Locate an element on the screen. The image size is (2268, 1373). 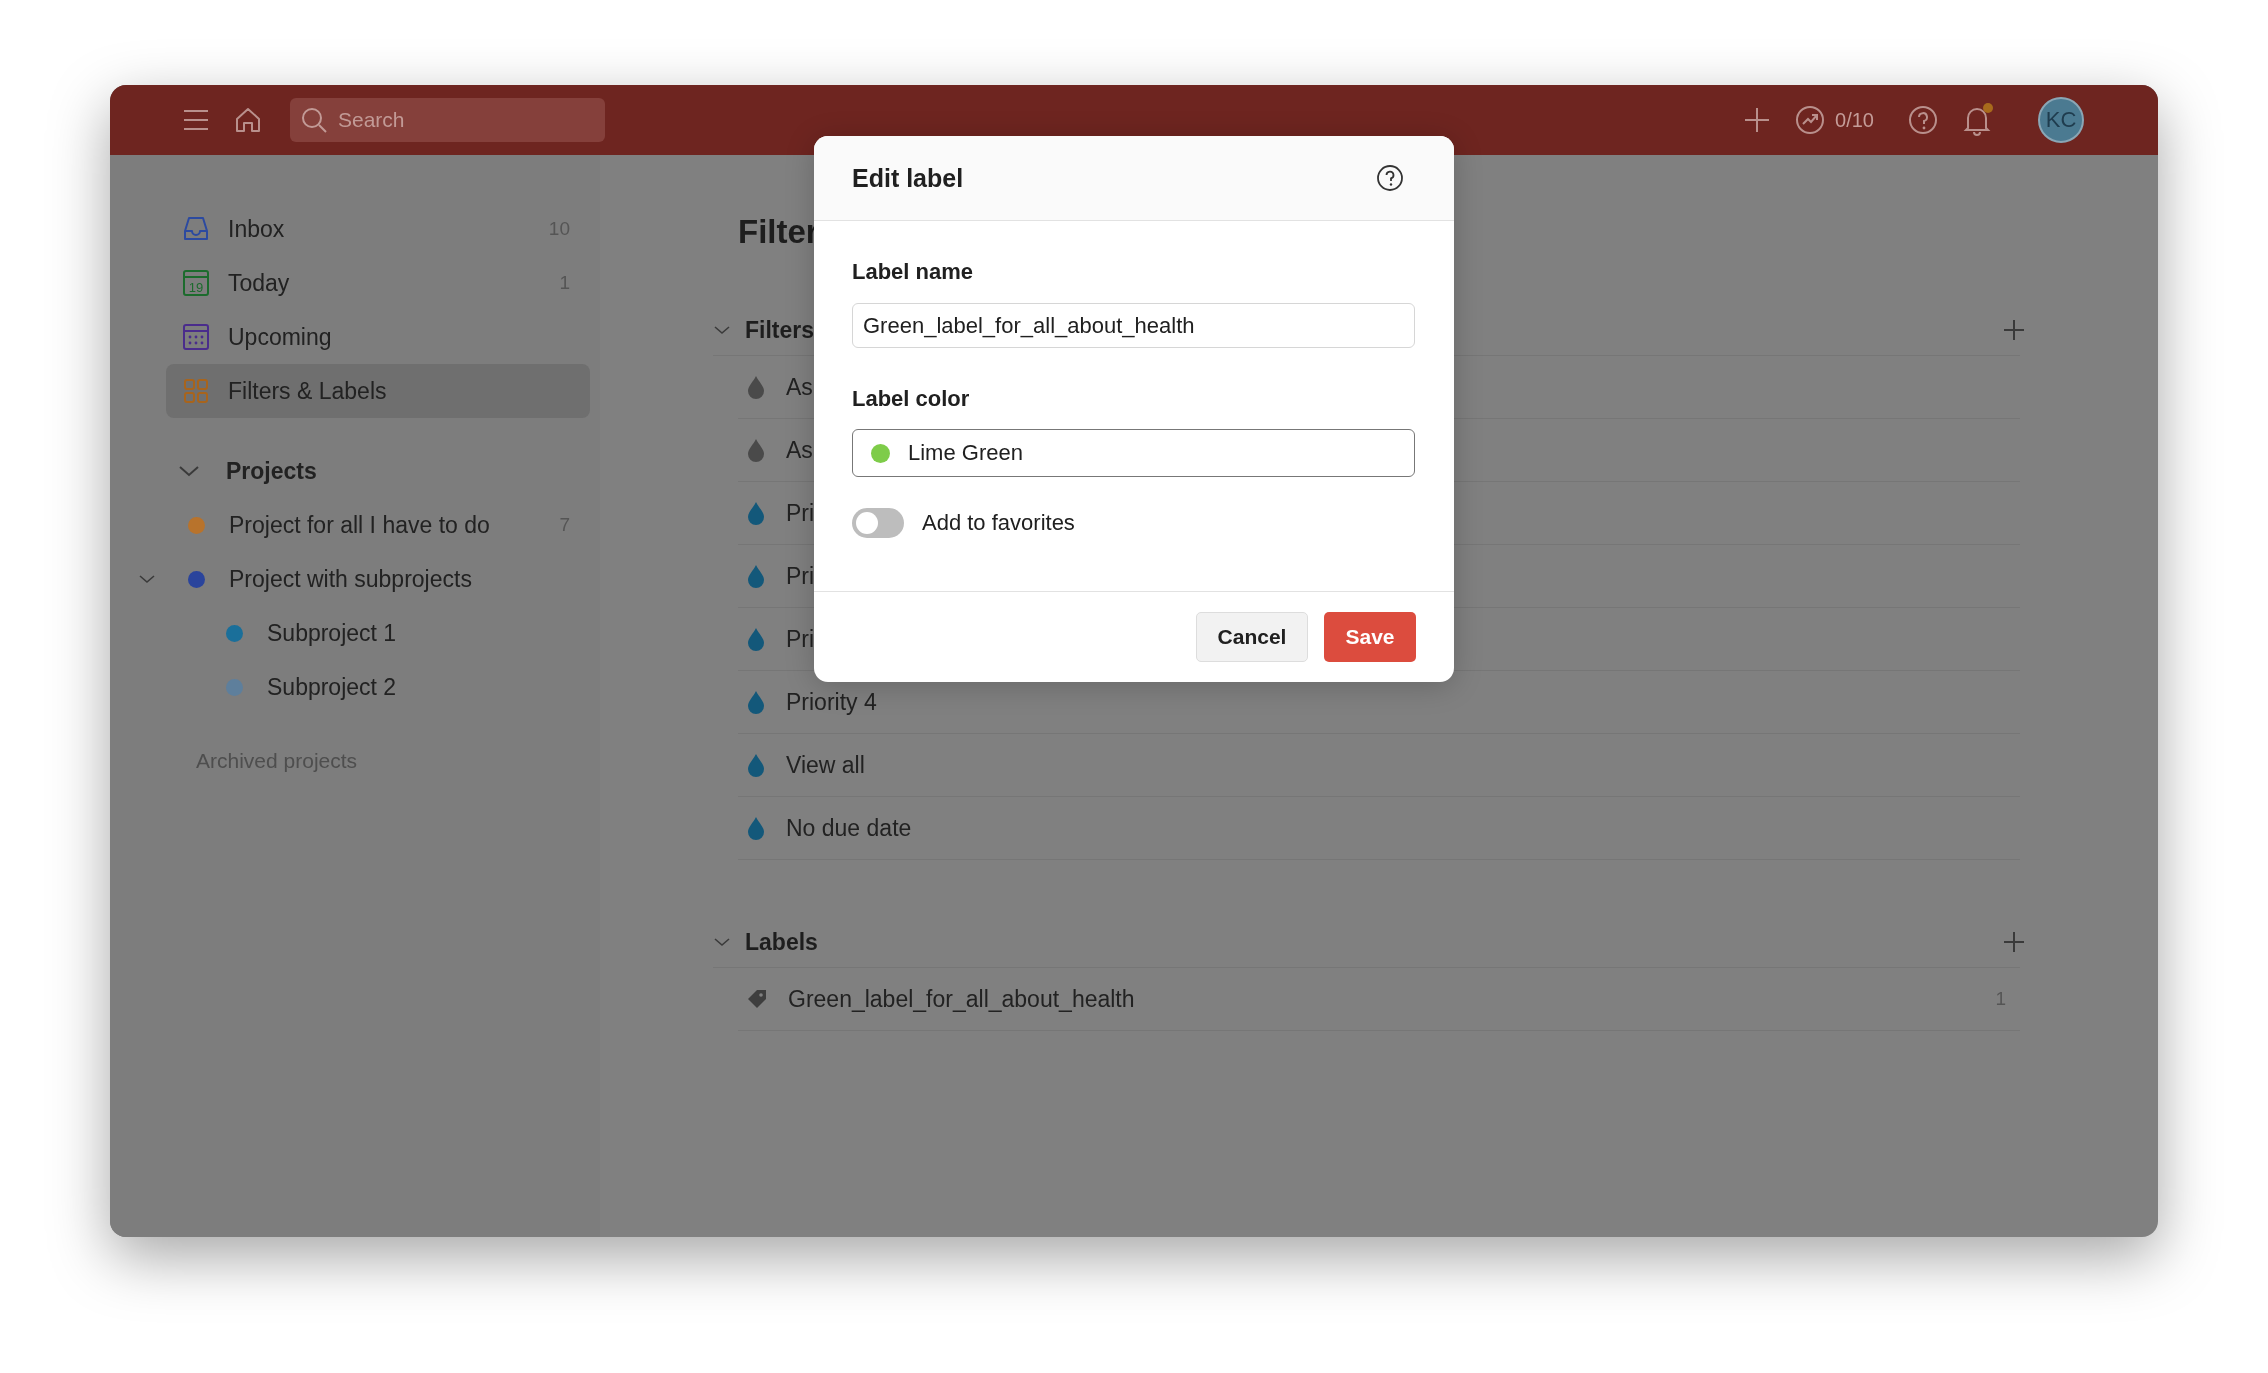
project-item: Project with subprojects is located at coordinates (378, 579).